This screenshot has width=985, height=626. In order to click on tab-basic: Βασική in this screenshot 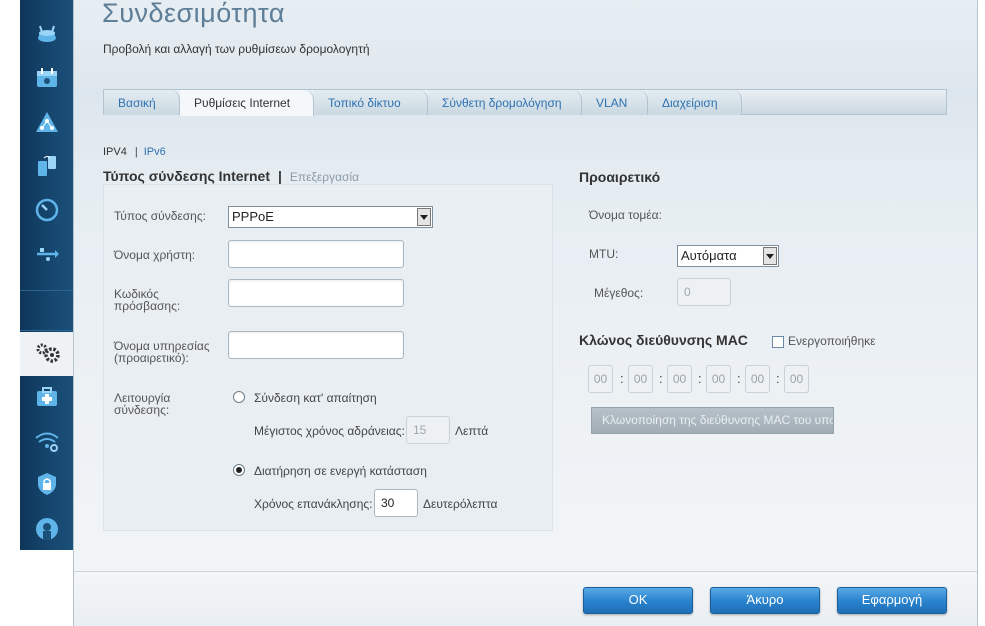, I will do `click(142, 102)`.